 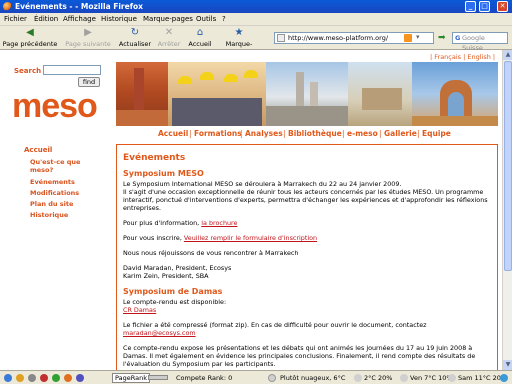 I want to click on minimize-button: _, so click(x=470, y=6).